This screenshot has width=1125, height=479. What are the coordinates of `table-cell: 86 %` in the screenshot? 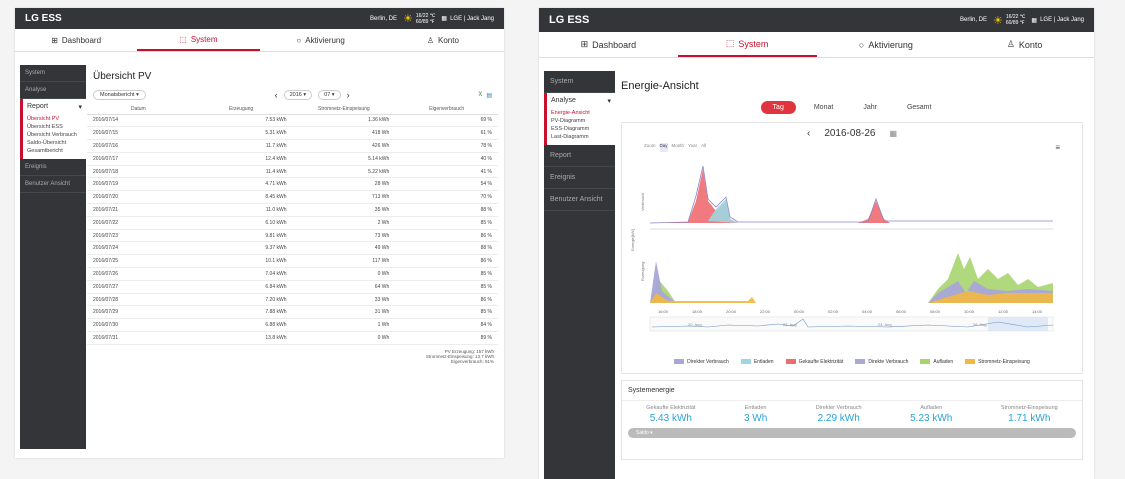 It's located at (446, 261).